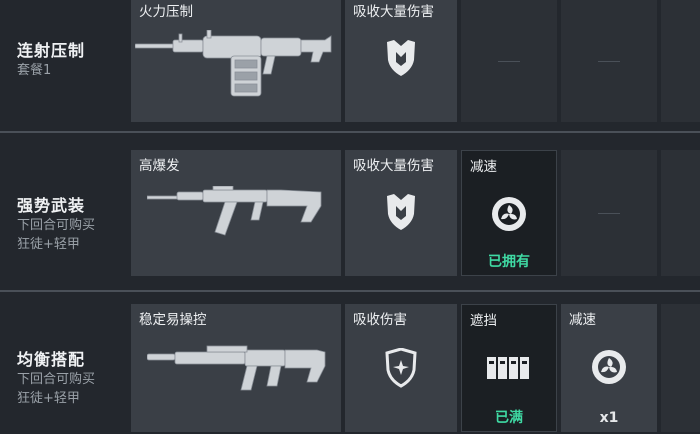 The image size is (700, 434). What do you see at coordinates (51, 50) in the screenshot?
I see `loadout-title: 连射压制` at bounding box center [51, 50].